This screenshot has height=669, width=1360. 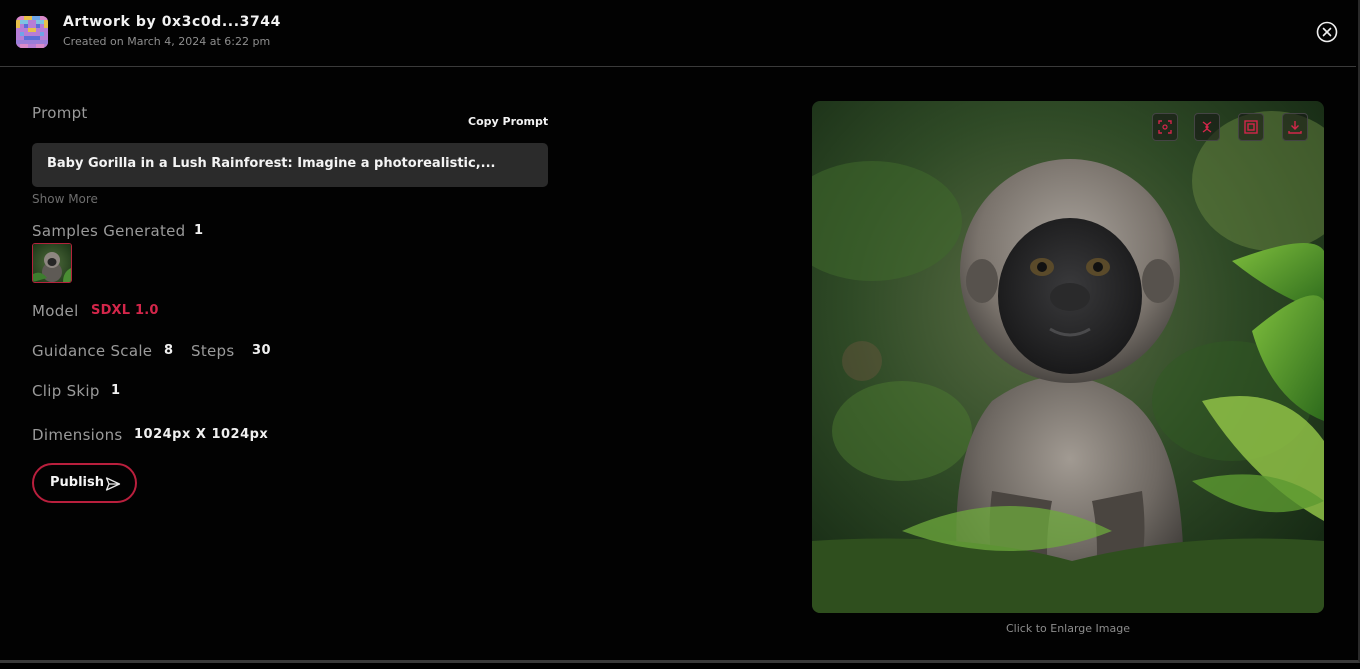 I want to click on remix-icon, so click(x=1207, y=127).